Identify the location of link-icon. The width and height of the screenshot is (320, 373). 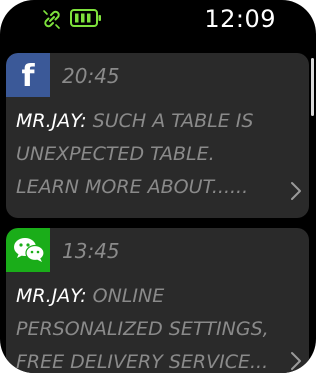
(52, 19).